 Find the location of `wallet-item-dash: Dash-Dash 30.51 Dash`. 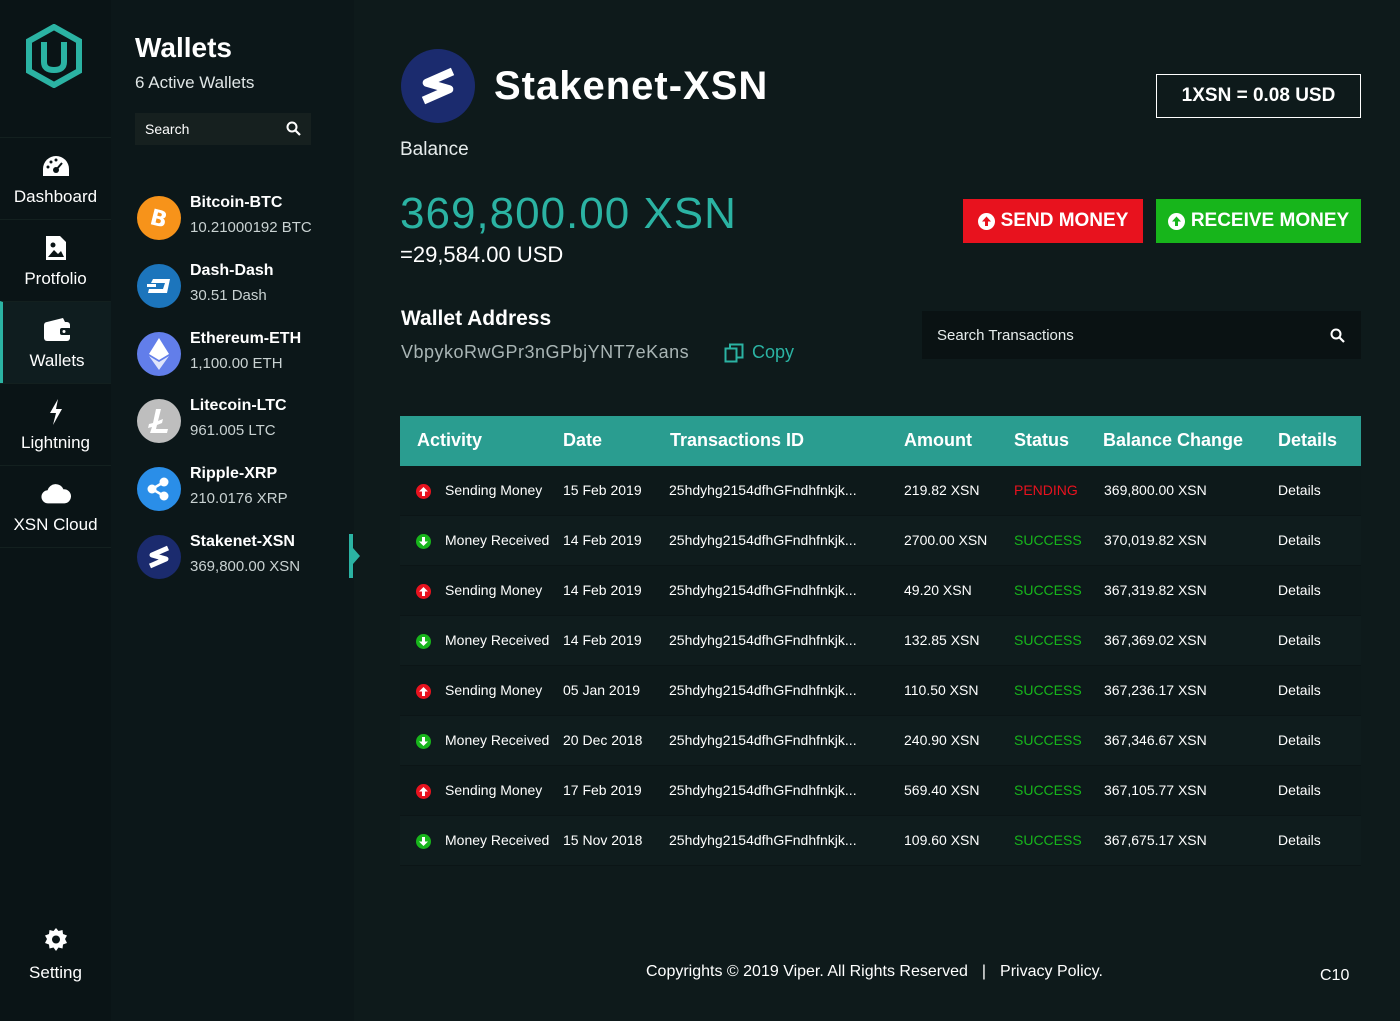

wallet-item-dash: Dash-Dash 30.51 Dash is located at coordinates (247, 287).